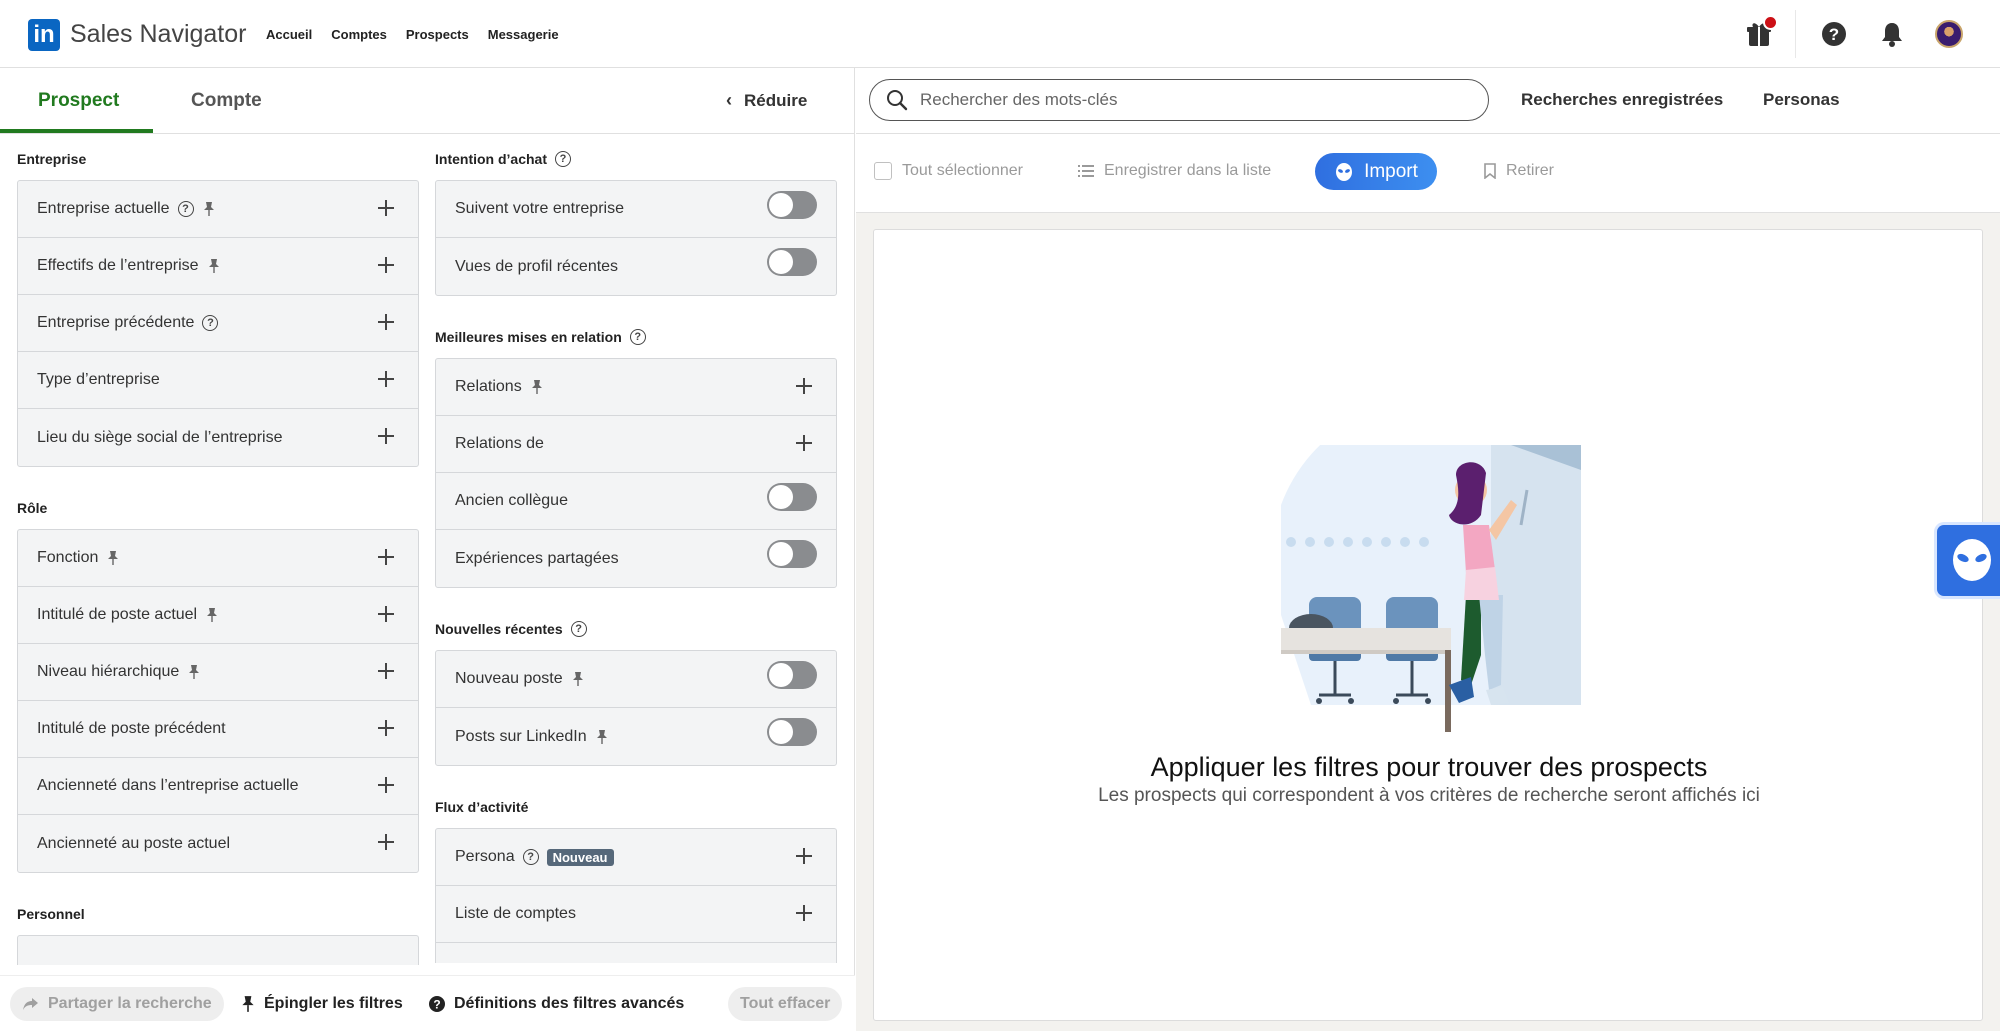 Image resolution: width=2000 pixels, height=1031 pixels. I want to click on filter-poste-precedent: Intitulé de poste précédent, so click(218, 729).